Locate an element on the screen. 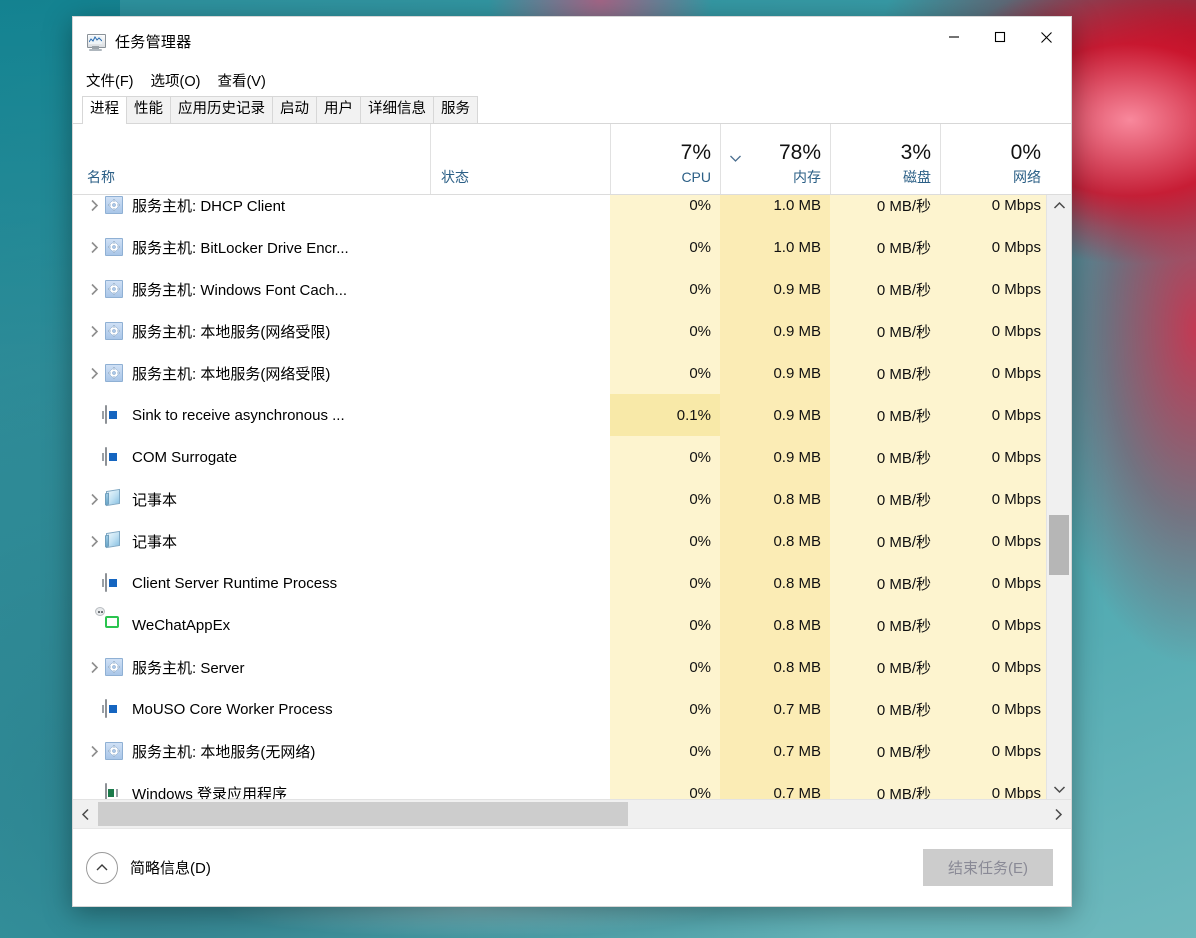 This screenshot has height=938, width=1196. scroll-up-button is located at coordinates (1059, 205).